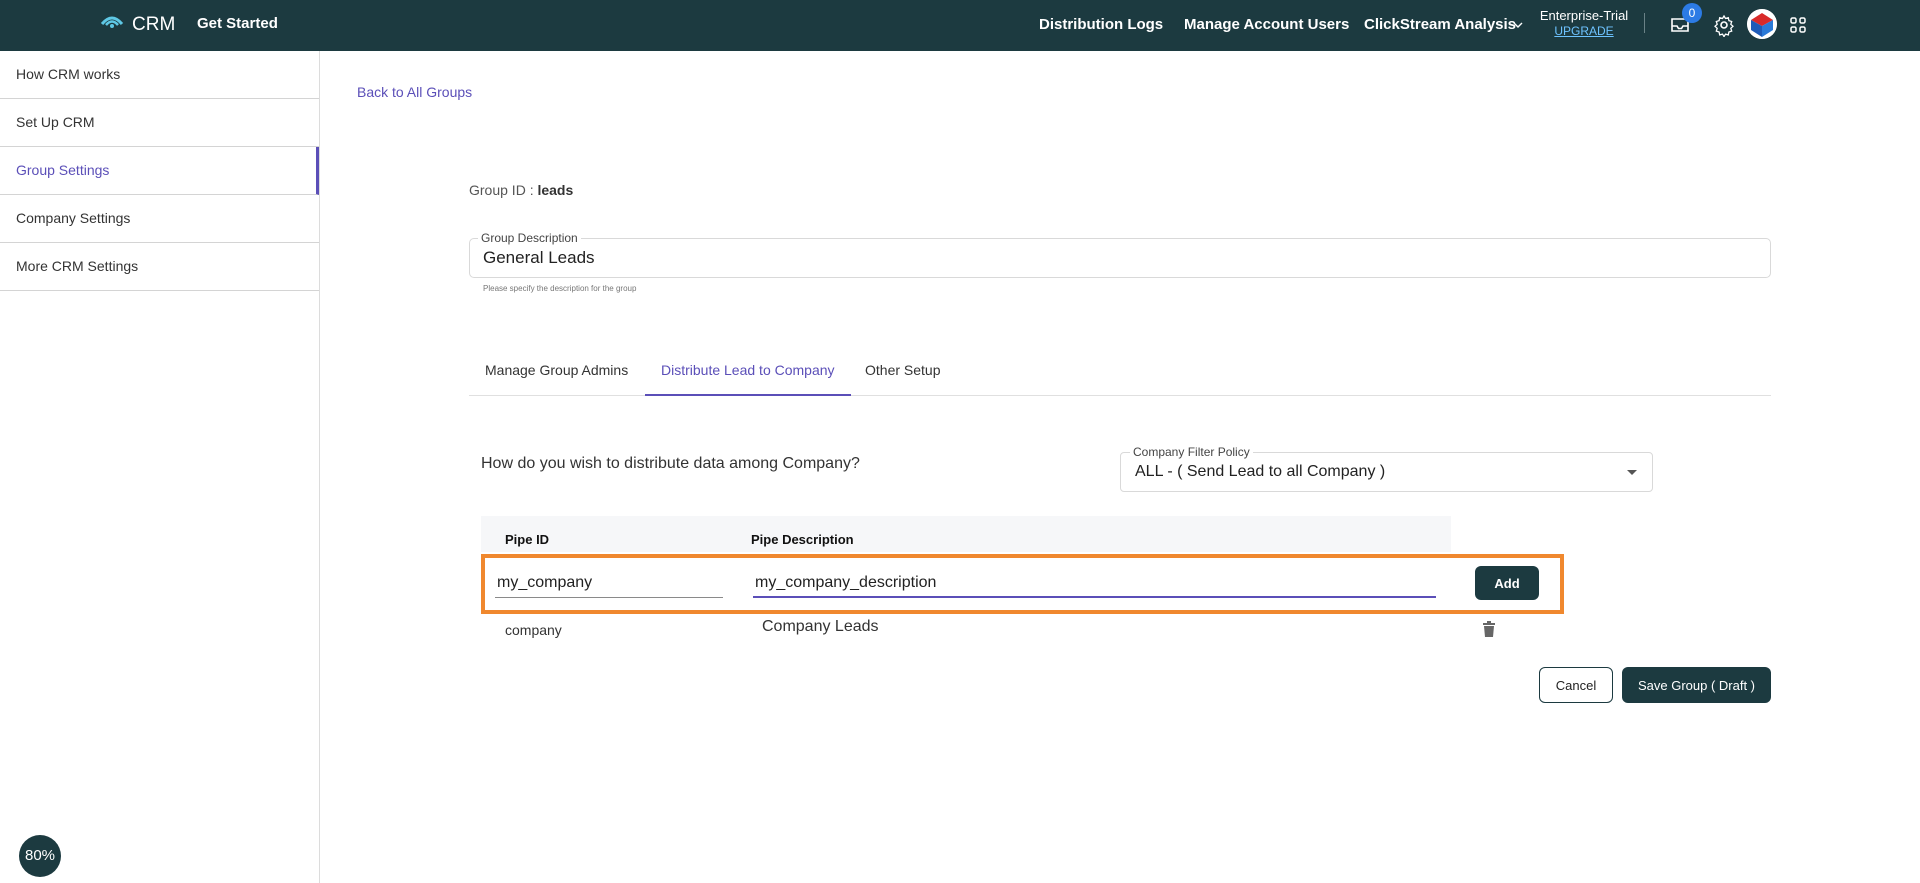  I want to click on tab-distribute-lead-to-company: Distribute Lead to Company, so click(748, 374).